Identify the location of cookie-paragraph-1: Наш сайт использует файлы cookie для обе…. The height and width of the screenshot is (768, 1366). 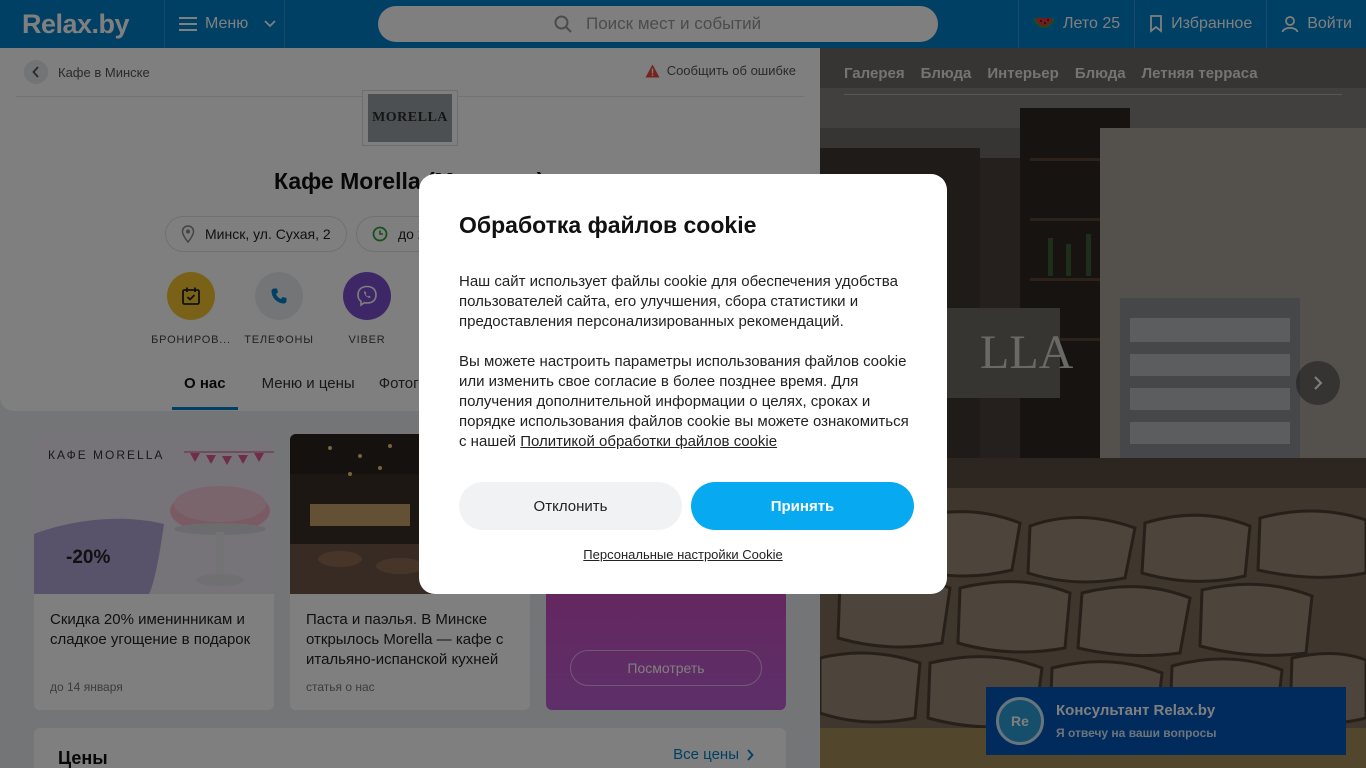
(678, 301).